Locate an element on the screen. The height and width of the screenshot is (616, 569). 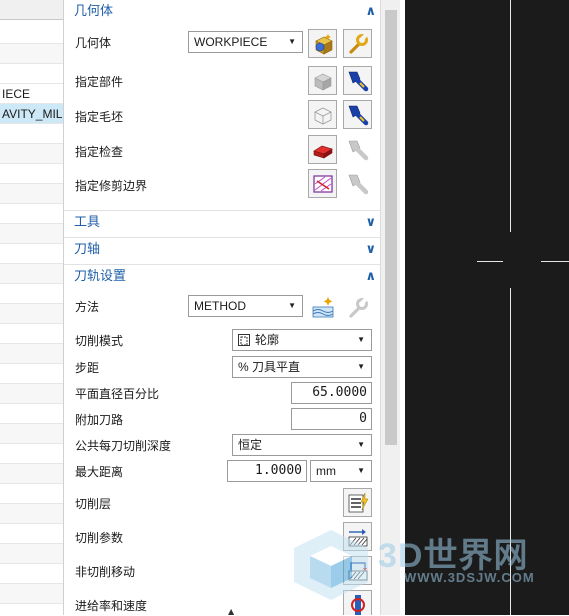
specify-blank-button is located at coordinates (322, 114).